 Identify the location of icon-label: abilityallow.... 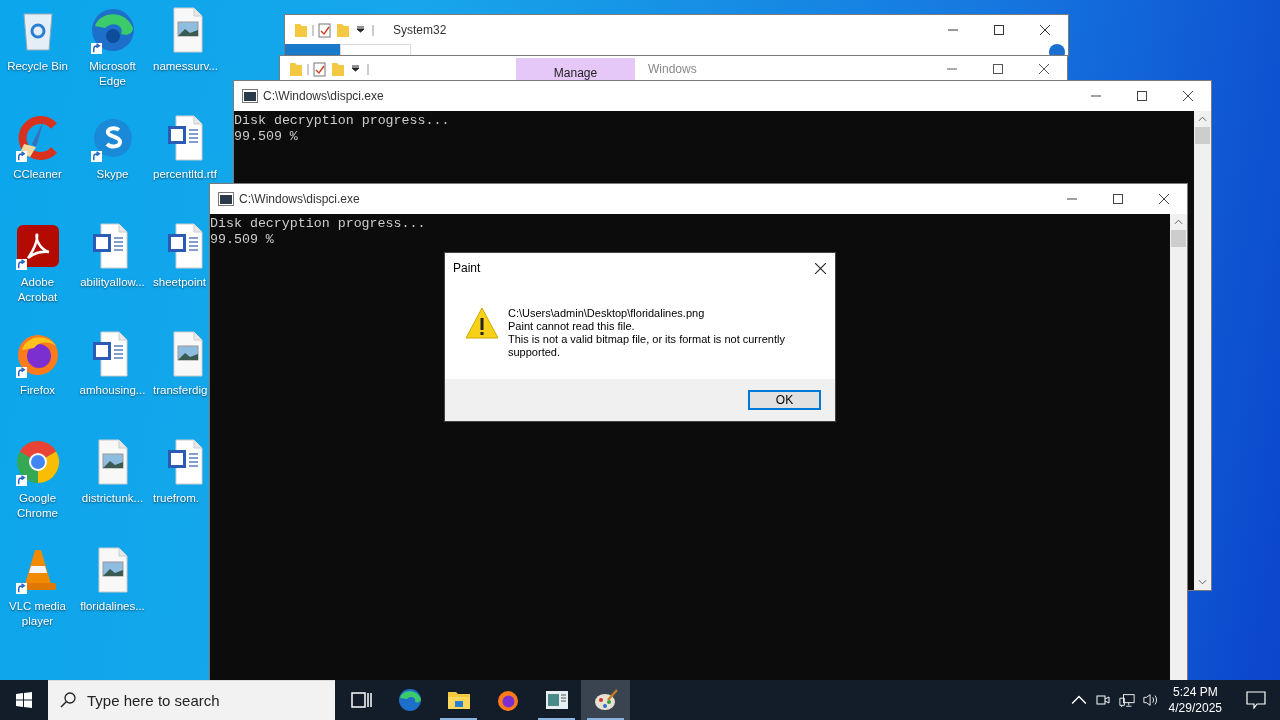
(112, 282).